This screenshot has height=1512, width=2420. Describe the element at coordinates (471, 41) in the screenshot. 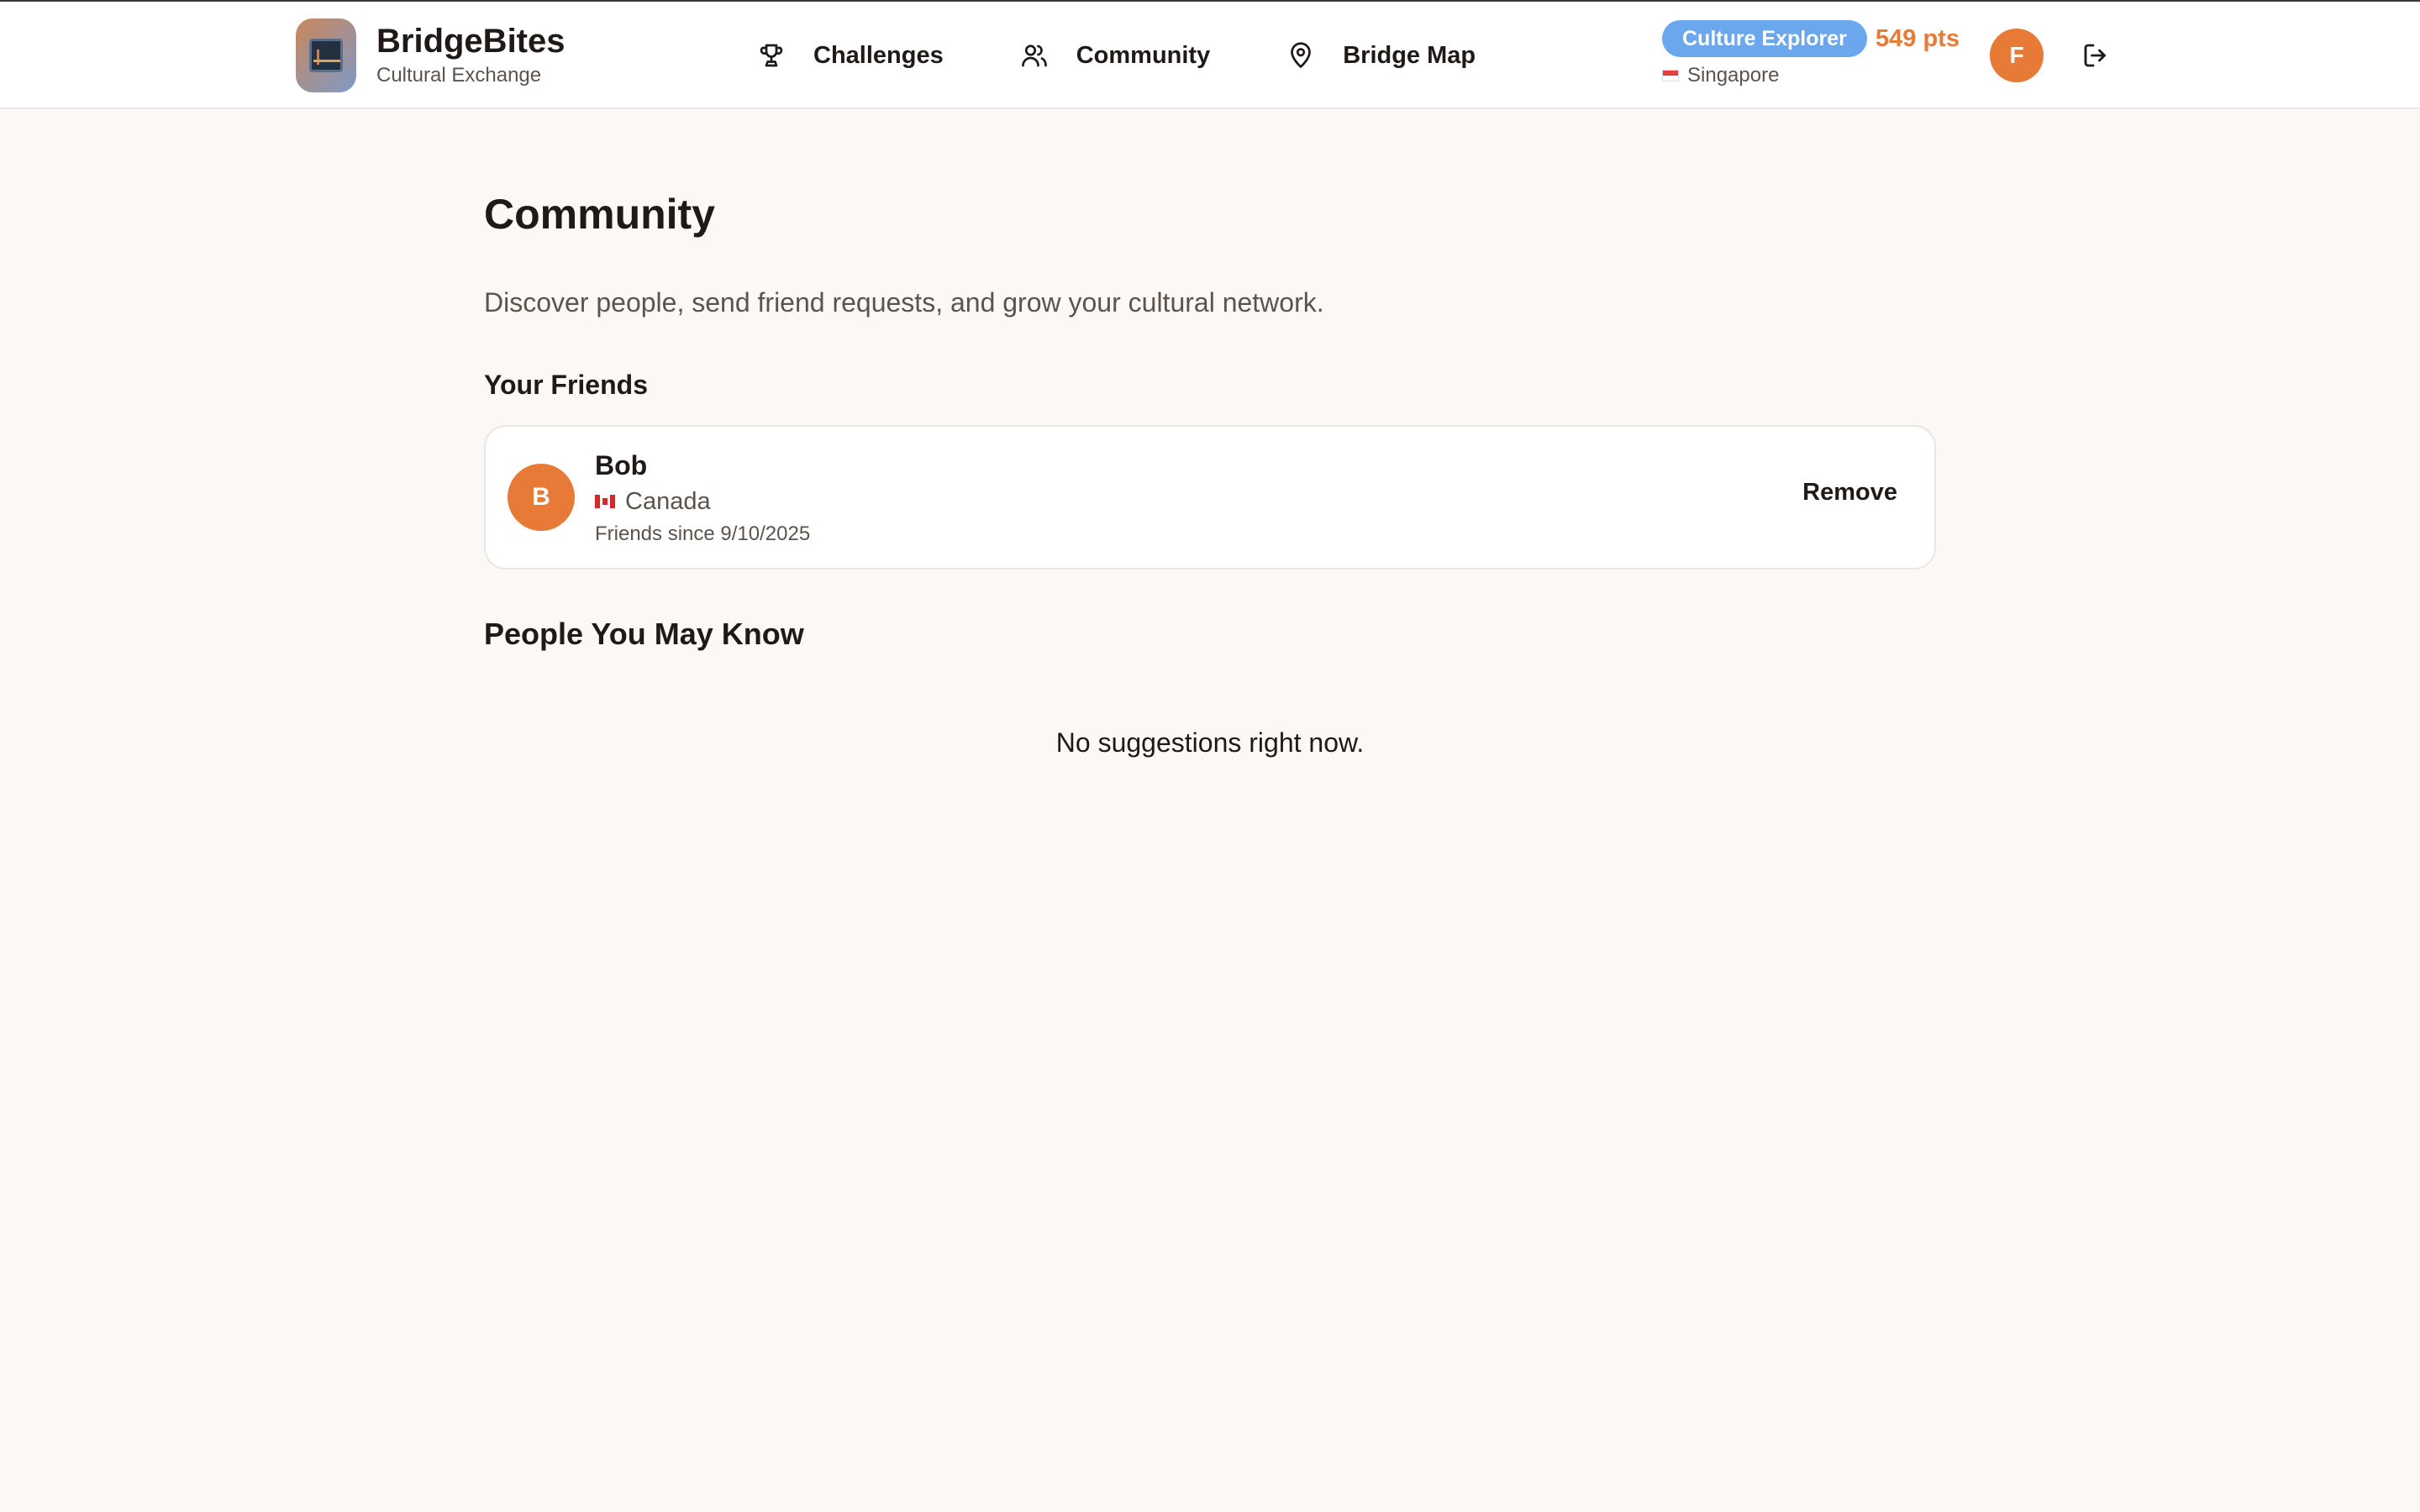

I see `app-name: BridgeBites` at that location.